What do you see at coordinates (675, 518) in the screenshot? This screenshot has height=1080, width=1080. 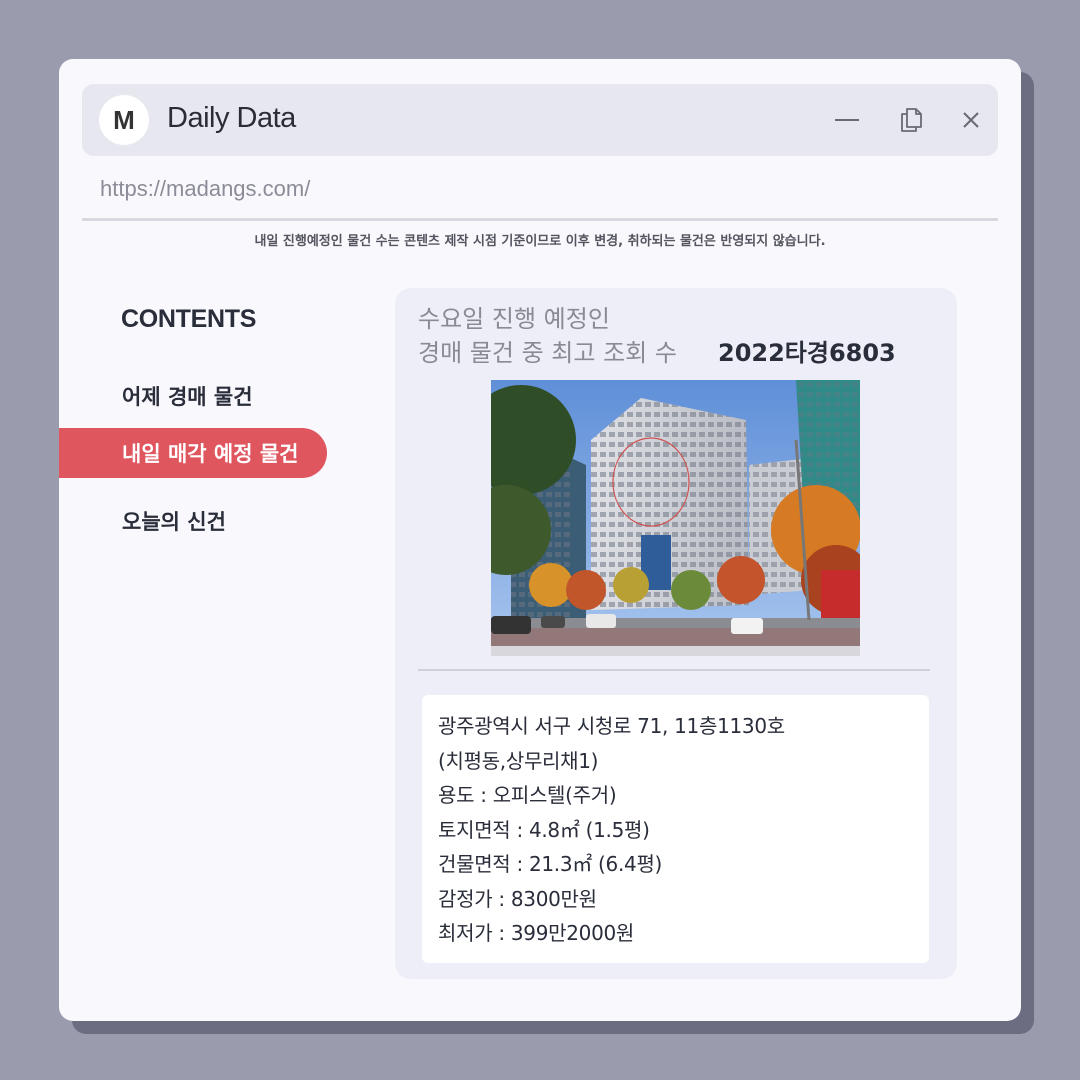 I see `property-photo` at bounding box center [675, 518].